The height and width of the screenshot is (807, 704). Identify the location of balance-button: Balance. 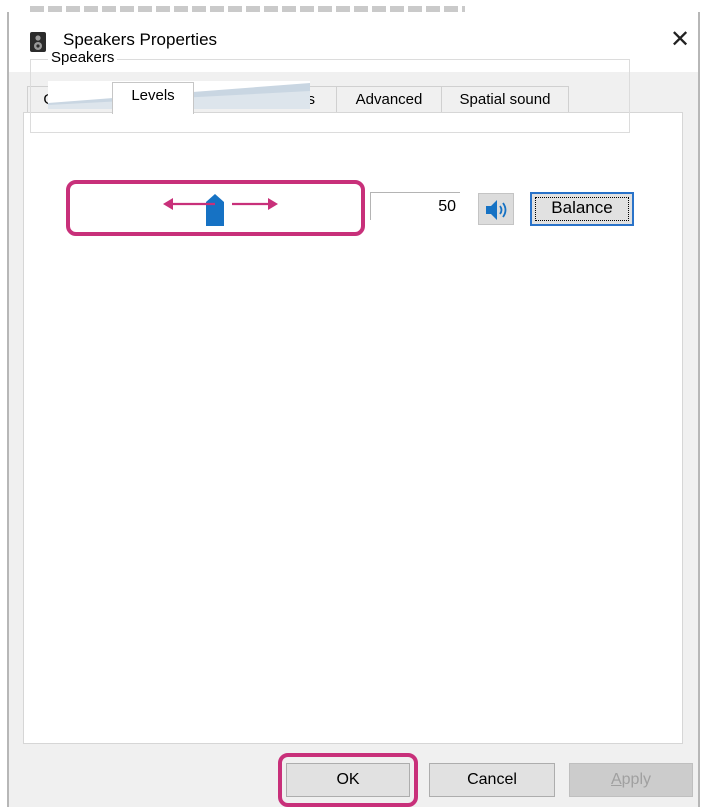
(582, 209).